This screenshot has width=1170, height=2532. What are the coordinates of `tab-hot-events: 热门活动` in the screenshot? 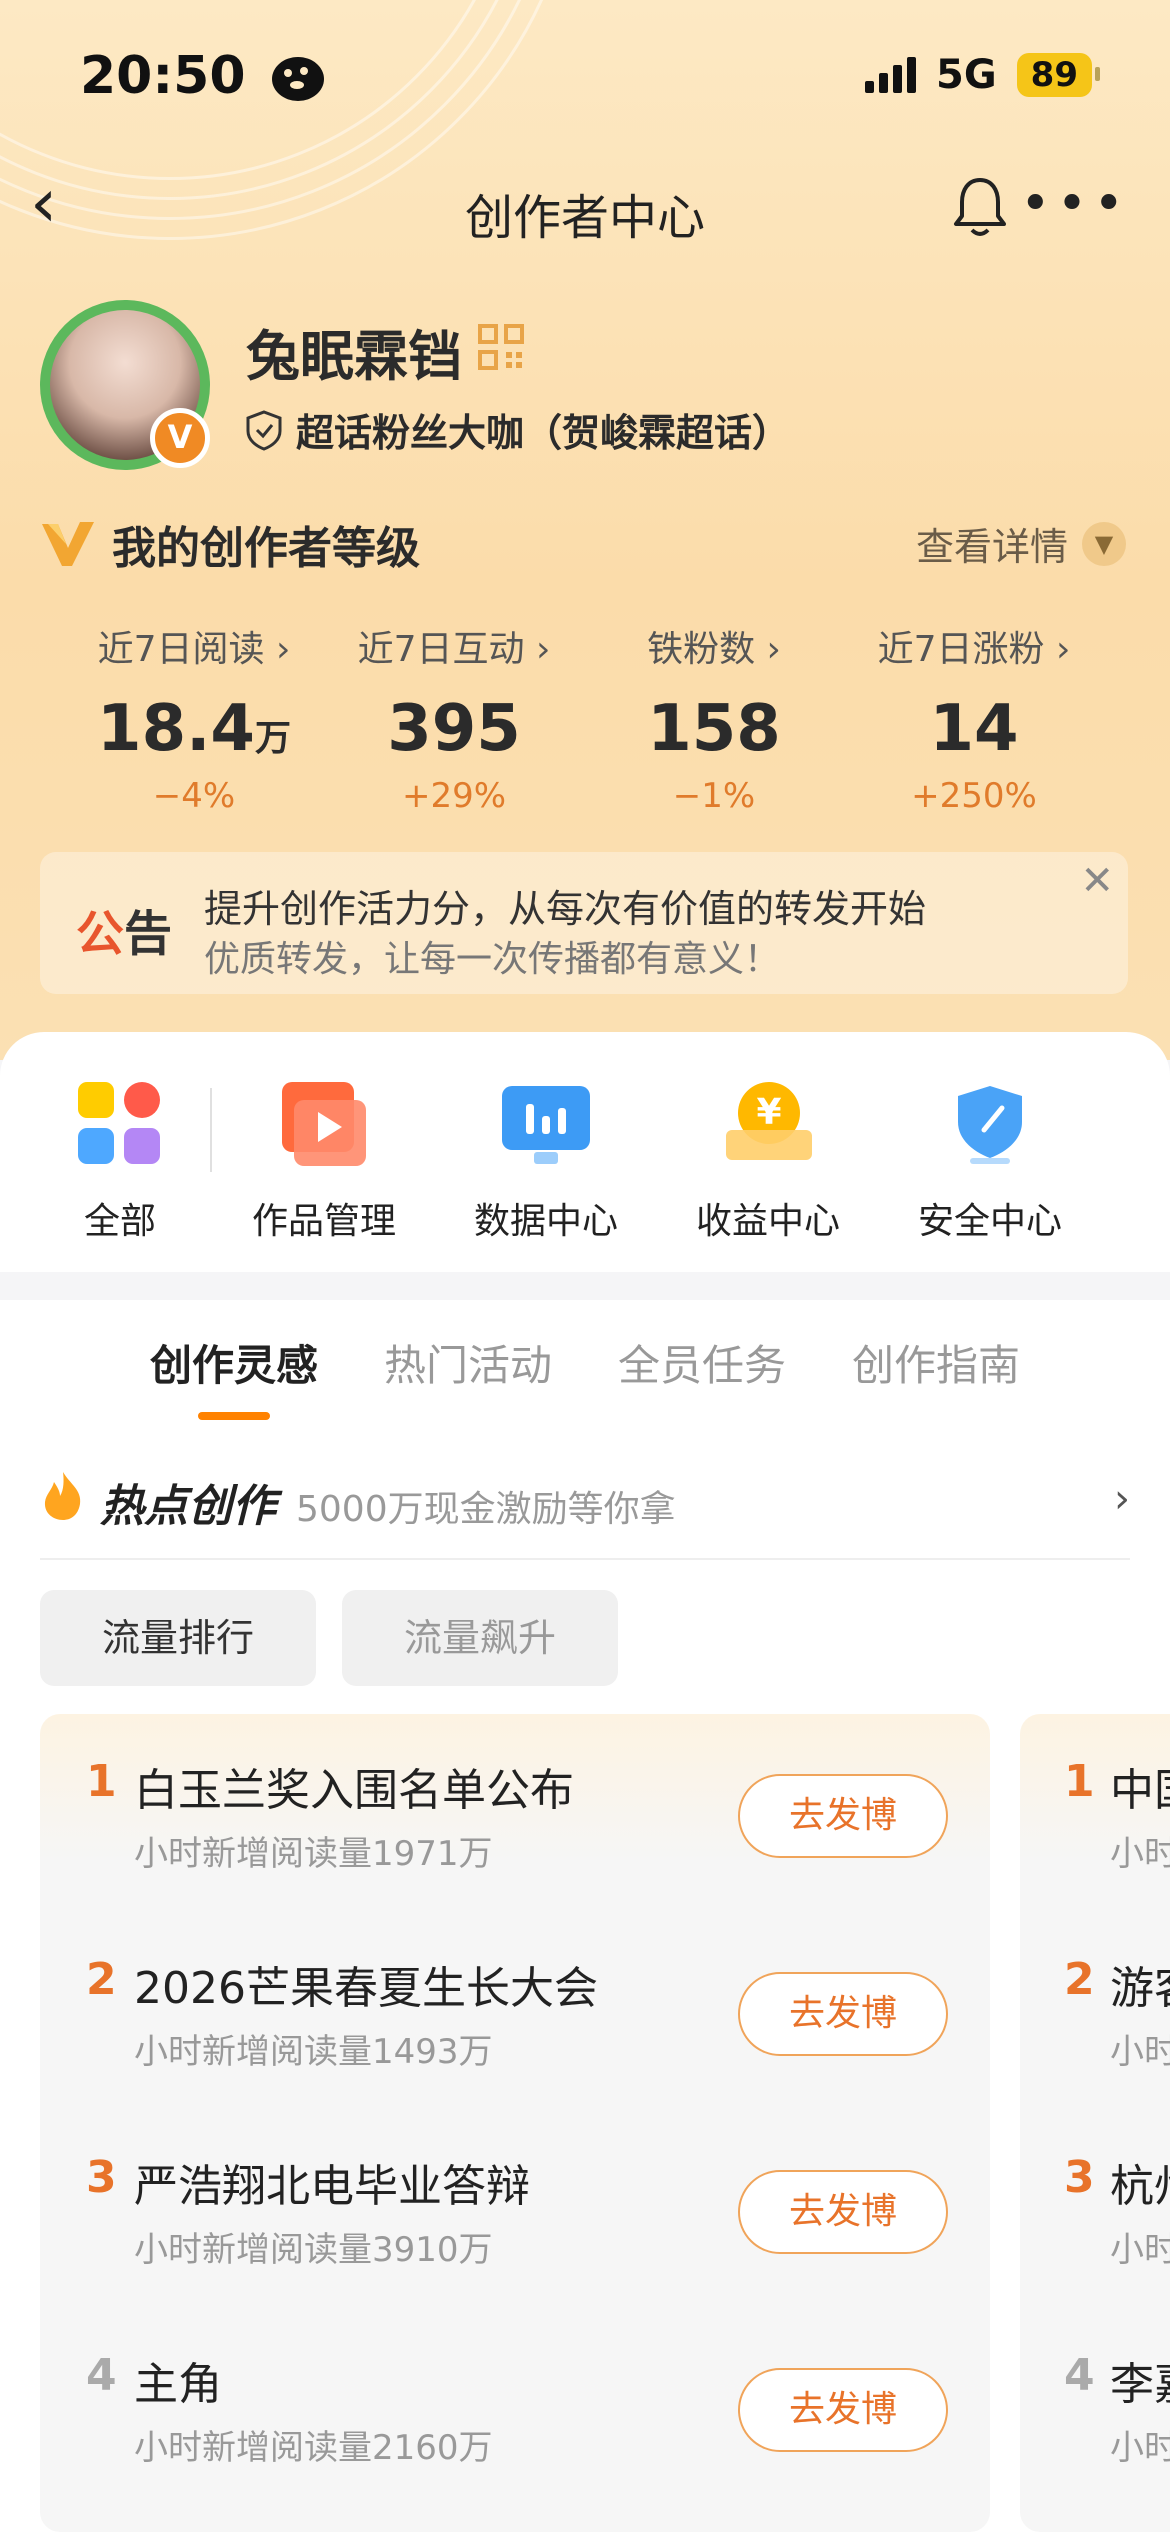 It's located at (468, 1362).